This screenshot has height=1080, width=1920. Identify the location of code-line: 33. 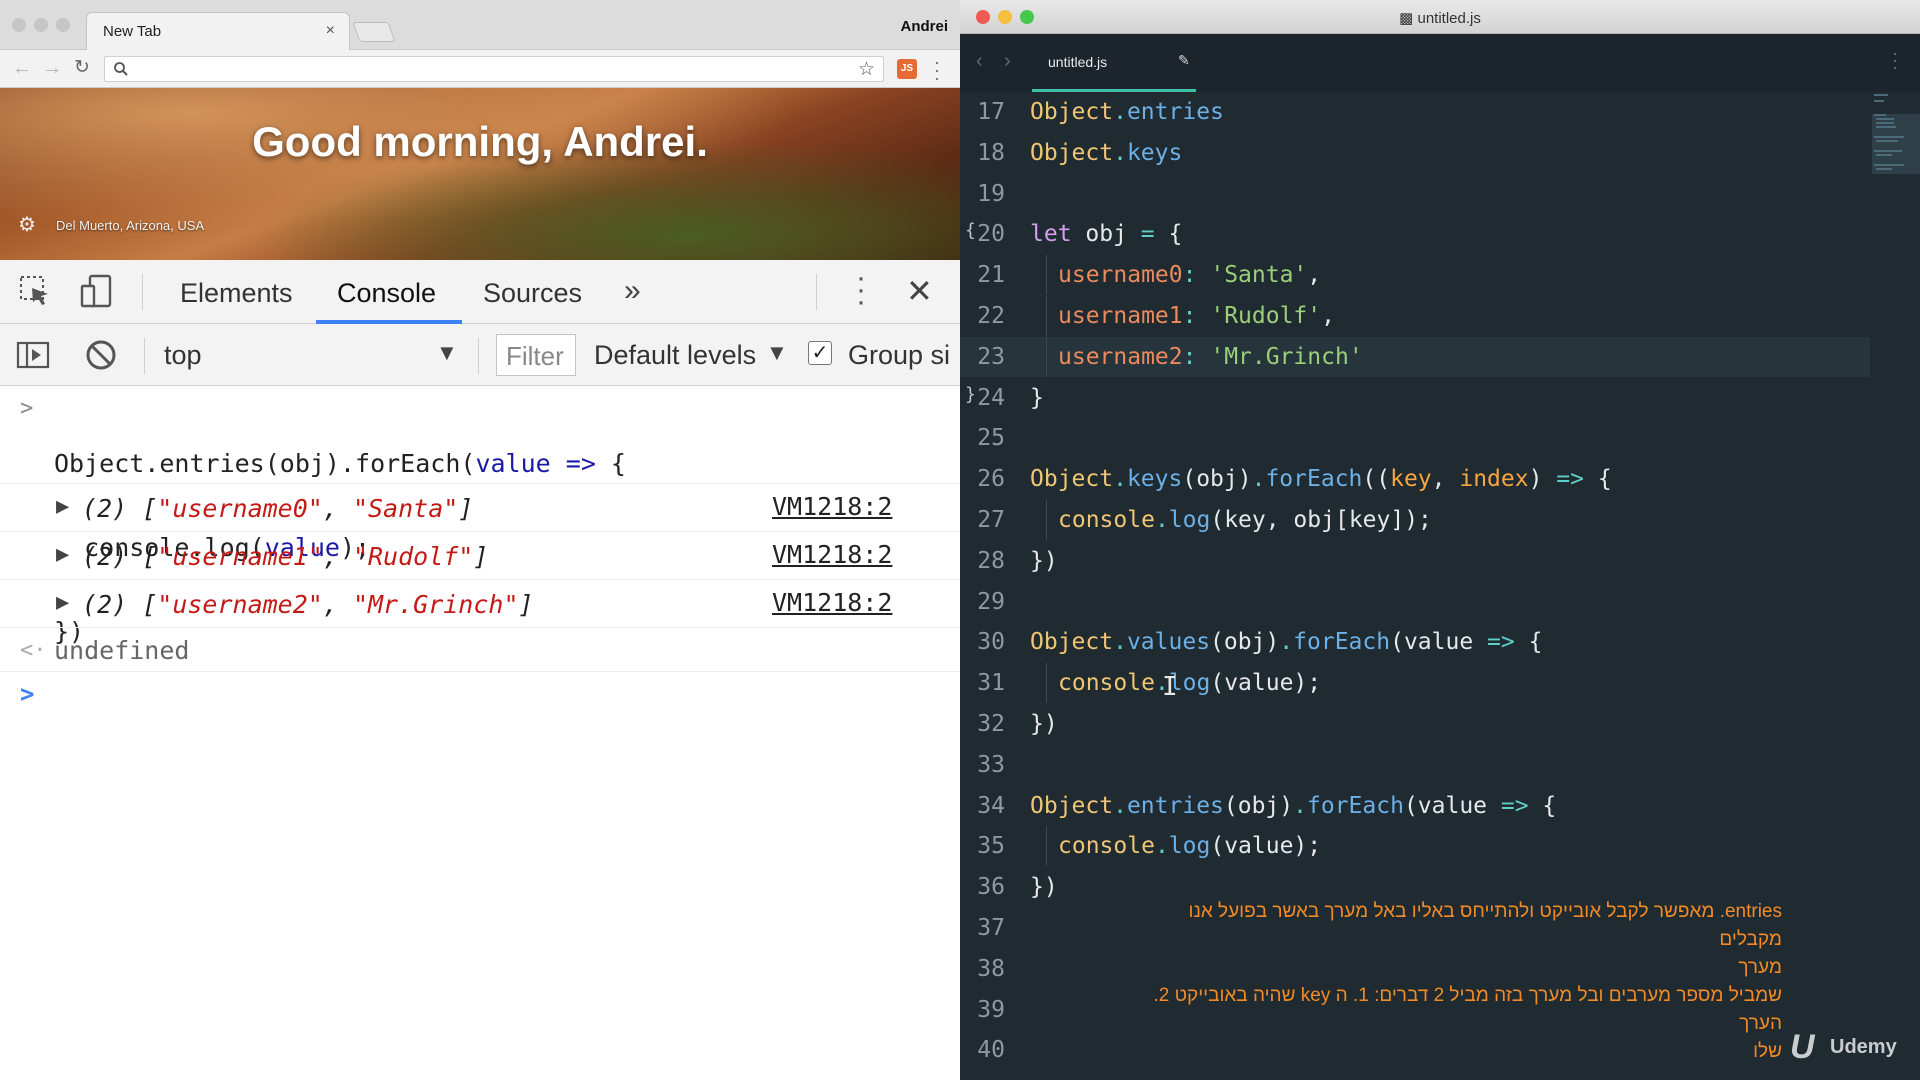
(1415, 765).